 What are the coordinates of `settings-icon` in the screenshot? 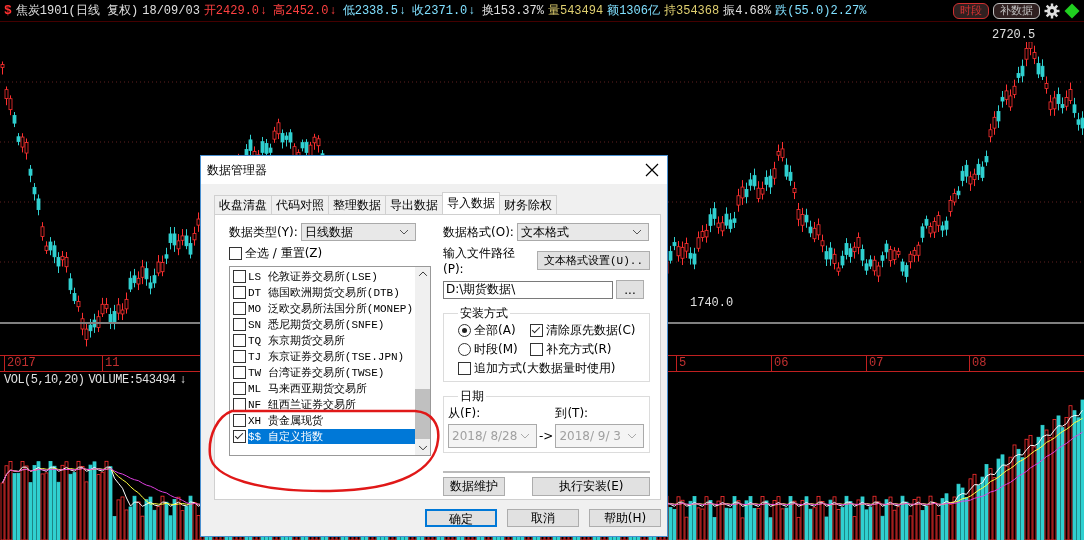 It's located at (1052, 10).